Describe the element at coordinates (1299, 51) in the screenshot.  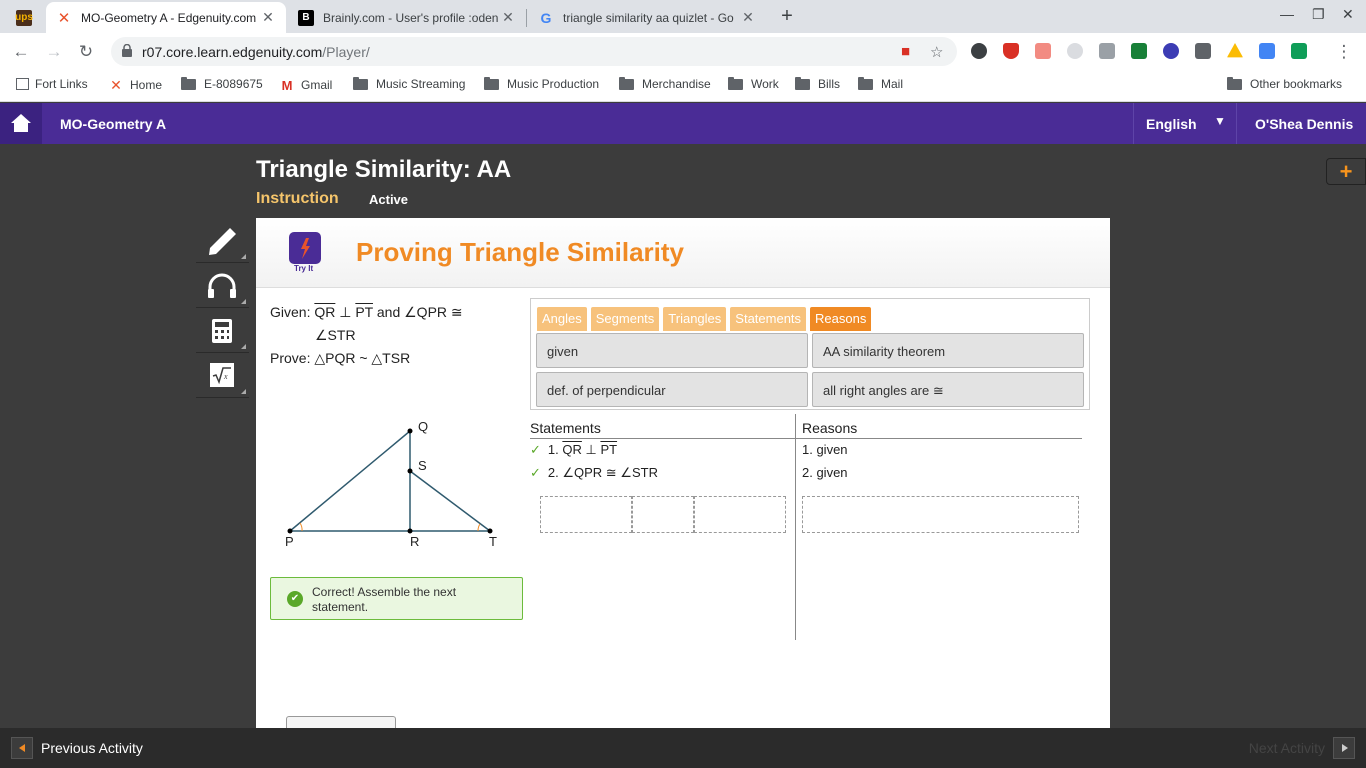
I see `extension-classroom-icon` at that location.